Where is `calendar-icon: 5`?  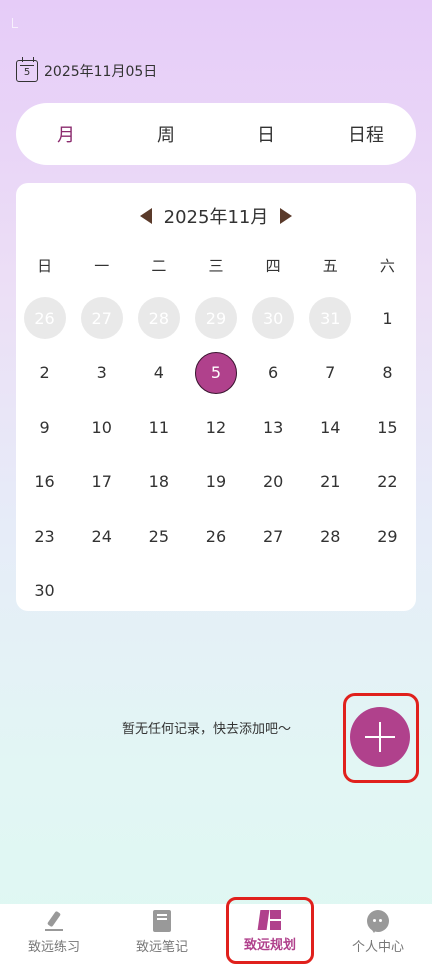
calendar-icon: 5 is located at coordinates (27, 69).